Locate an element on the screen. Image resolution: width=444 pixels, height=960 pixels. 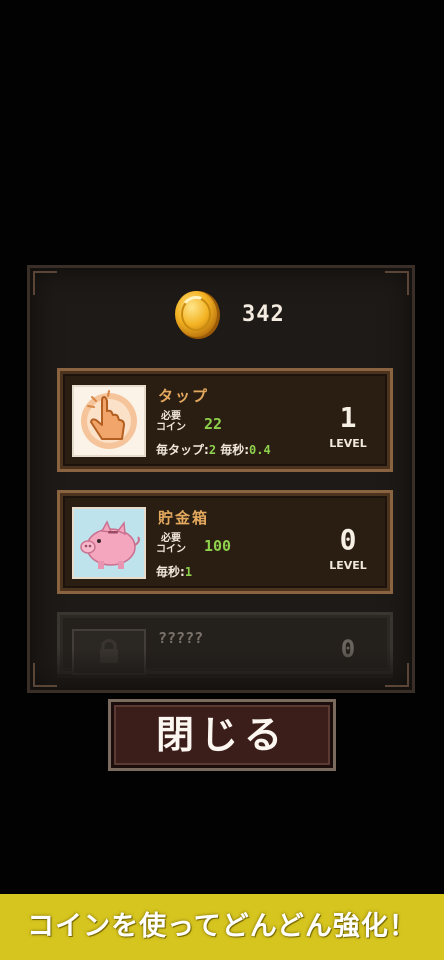
upgrade-title: 貯金箱 is located at coordinates (184, 518).